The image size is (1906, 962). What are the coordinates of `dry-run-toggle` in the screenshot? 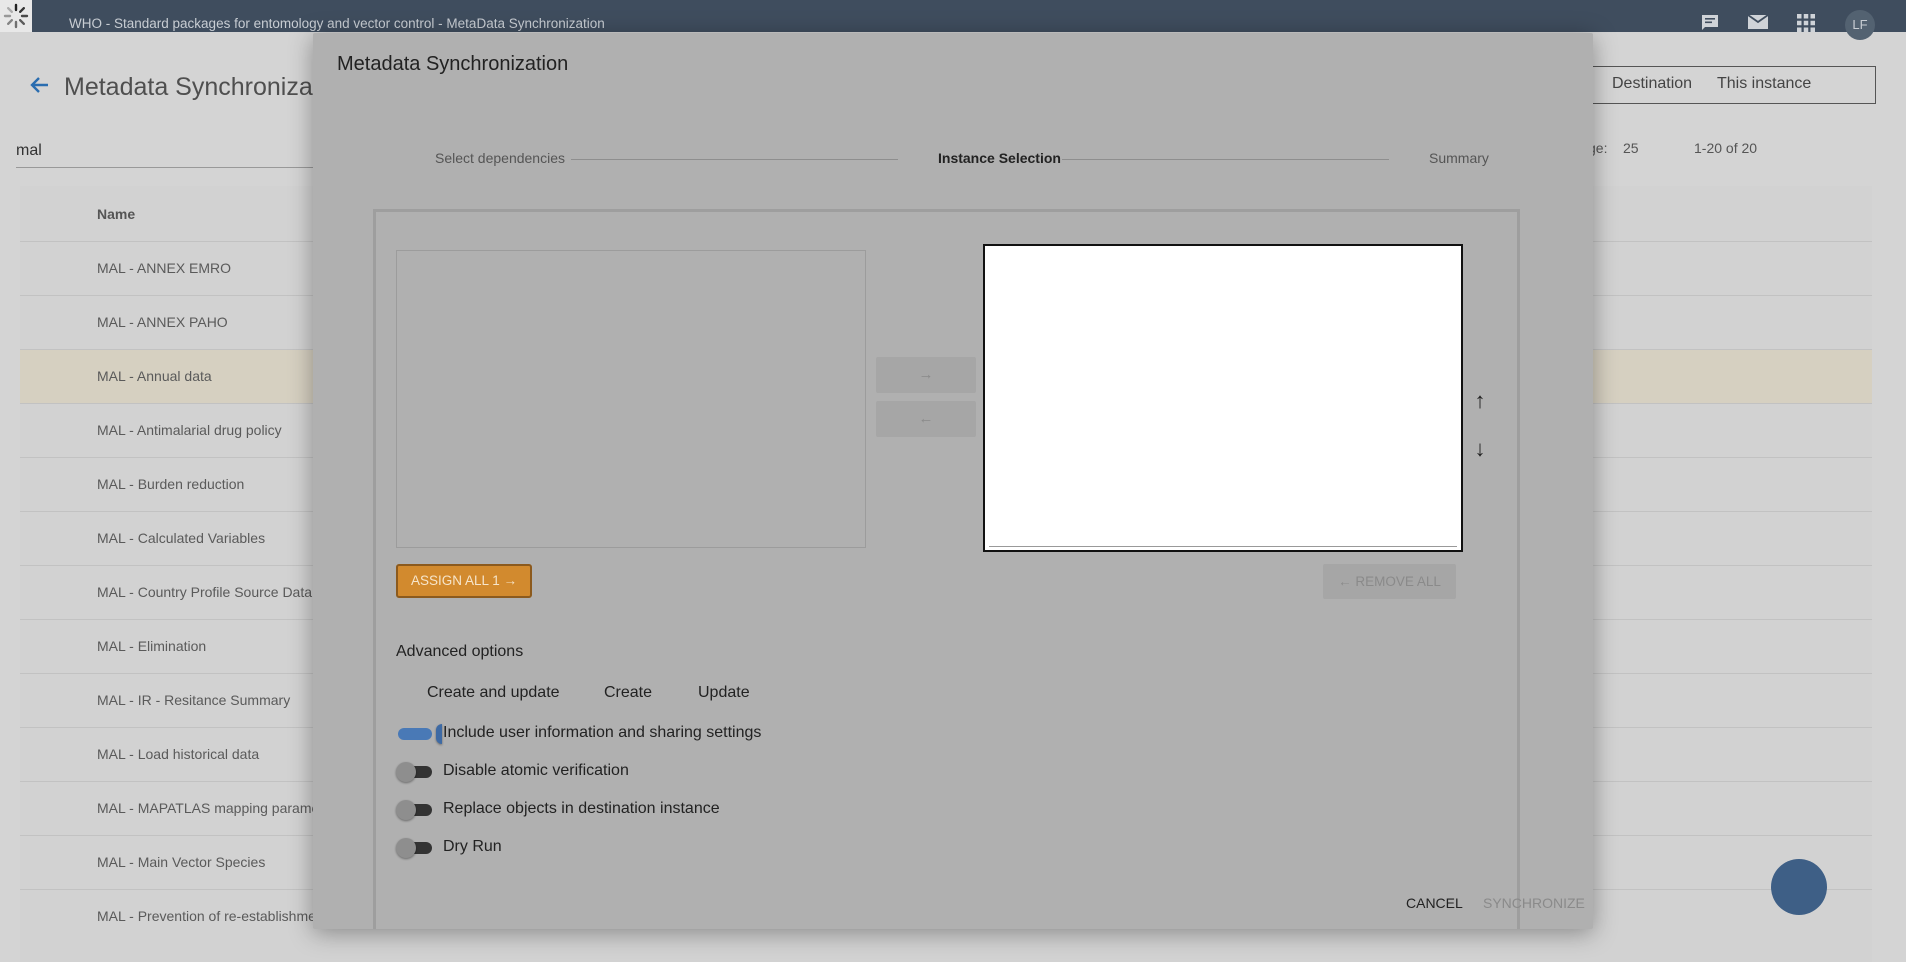 It's located at (414, 848).